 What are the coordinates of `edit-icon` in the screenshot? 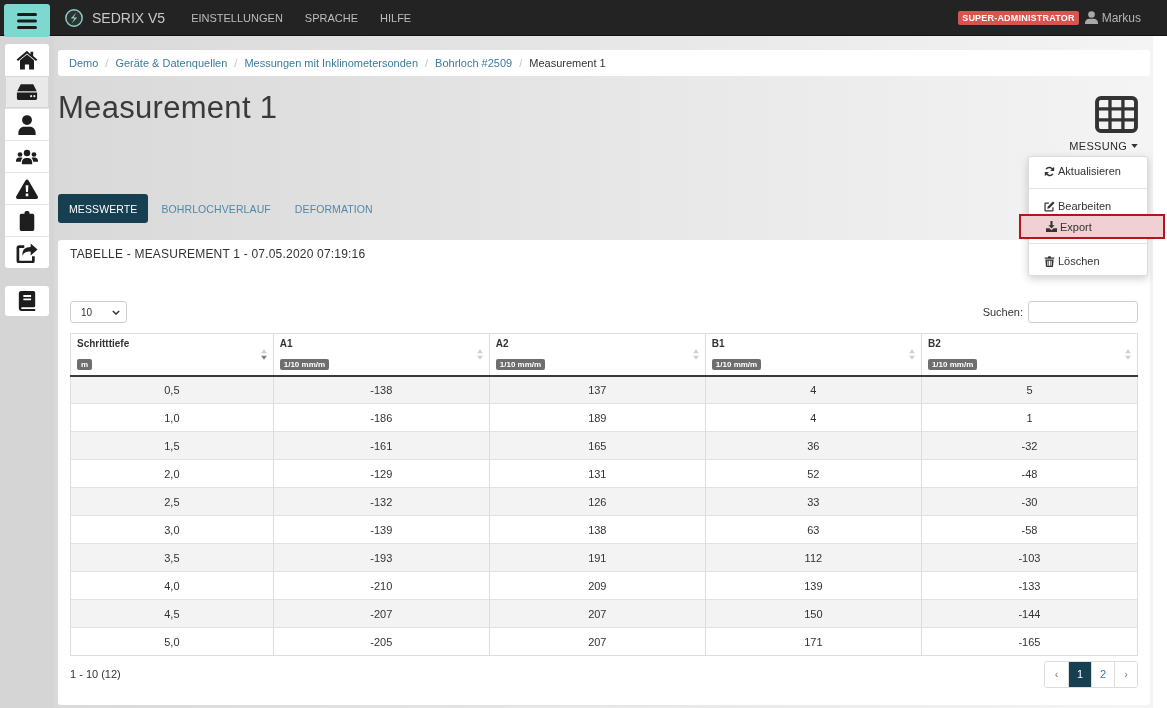 It's located at (1049, 206).